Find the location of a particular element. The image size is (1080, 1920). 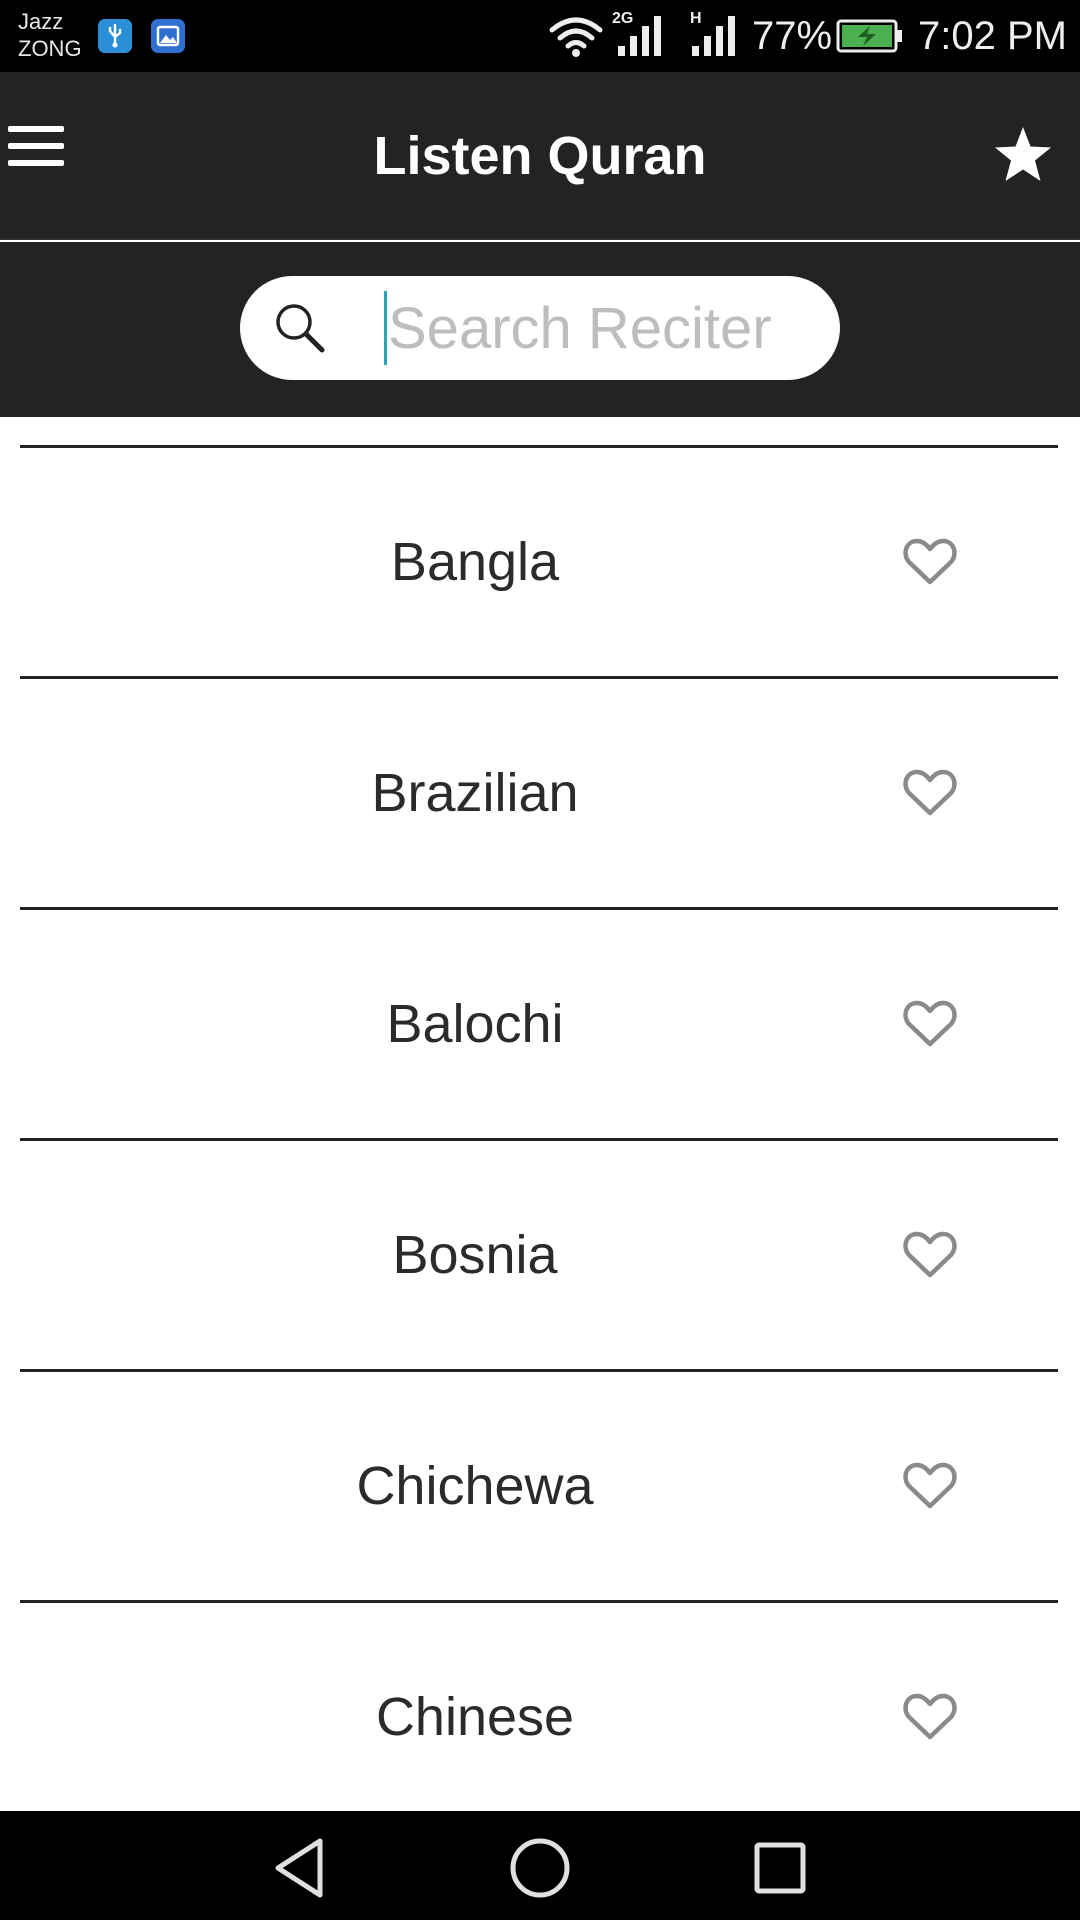

list-item-label: Bangla is located at coordinates (475, 562).